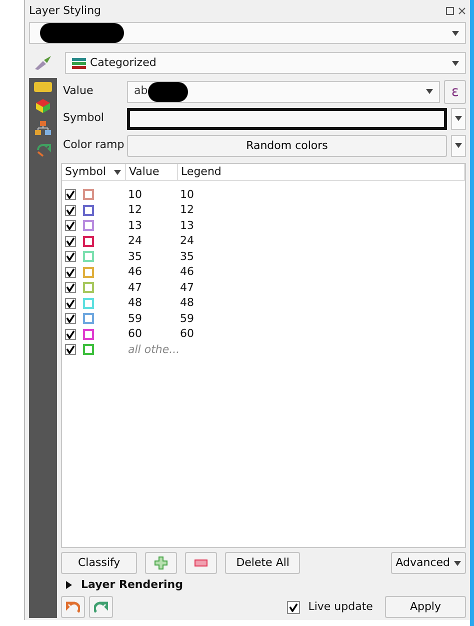  What do you see at coordinates (283, 91) in the screenshot?
I see `value-dropdown: ab` at bounding box center [283, 91].